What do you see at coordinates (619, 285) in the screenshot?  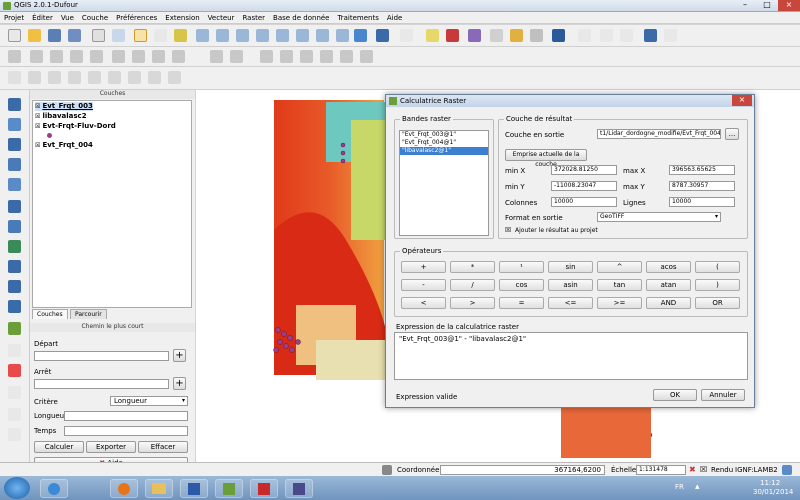 I see `op-tan-button: tan` at bounding box center [619, 285].